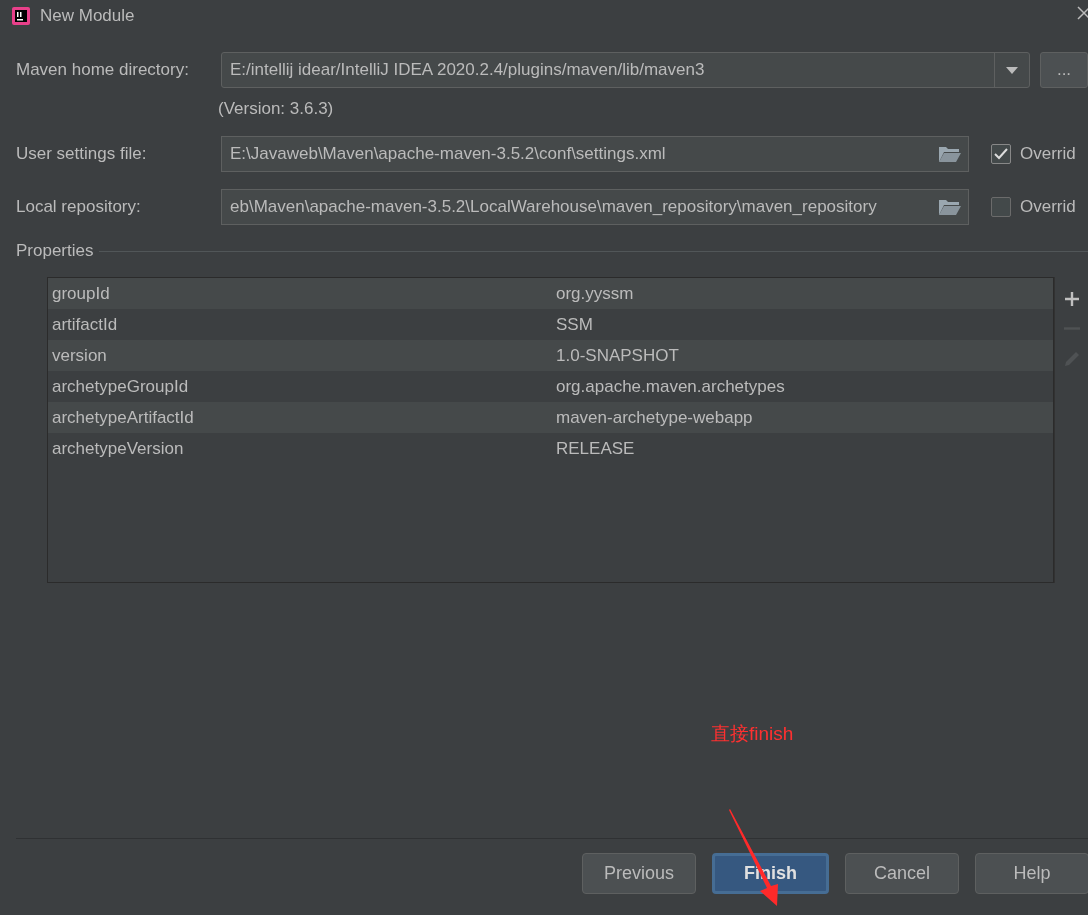  Describe the element at coordinates (902, 873) in the screenshot. I see `dialog-button: Cancel` at that location.